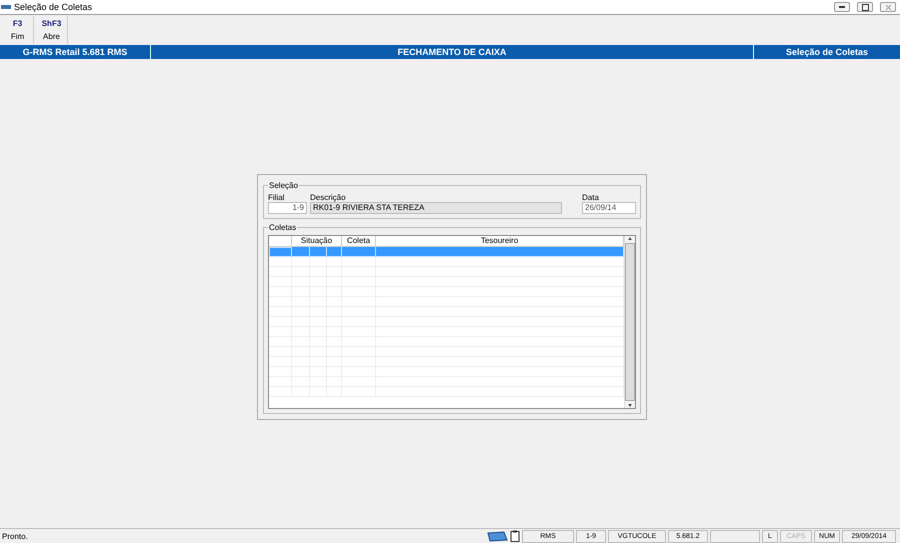 The width and height of the screenshot is (900, 543). Describe the element at coordinates (452, 52) in the screenshot. I see `module-title: FECHAMENTO DE CAIXA` at that location.